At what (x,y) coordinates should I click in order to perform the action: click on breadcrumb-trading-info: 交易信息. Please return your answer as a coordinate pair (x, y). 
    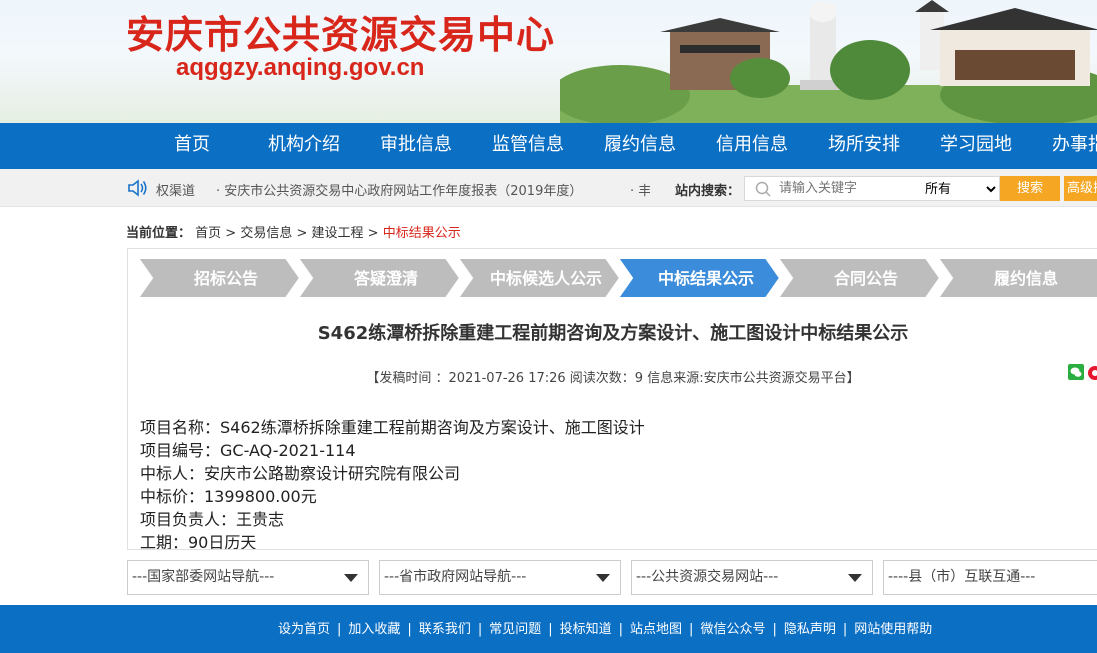
    Looking at the image, I should click on (266, 233).